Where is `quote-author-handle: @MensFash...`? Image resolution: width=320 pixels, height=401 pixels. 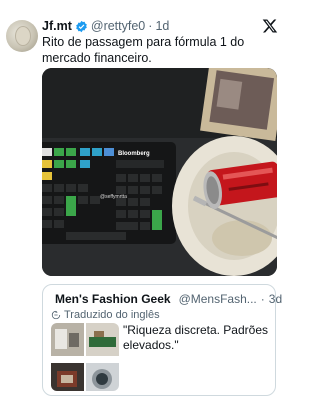
quote-author-handle: @MensFash... is located at coordinates (217, 299).